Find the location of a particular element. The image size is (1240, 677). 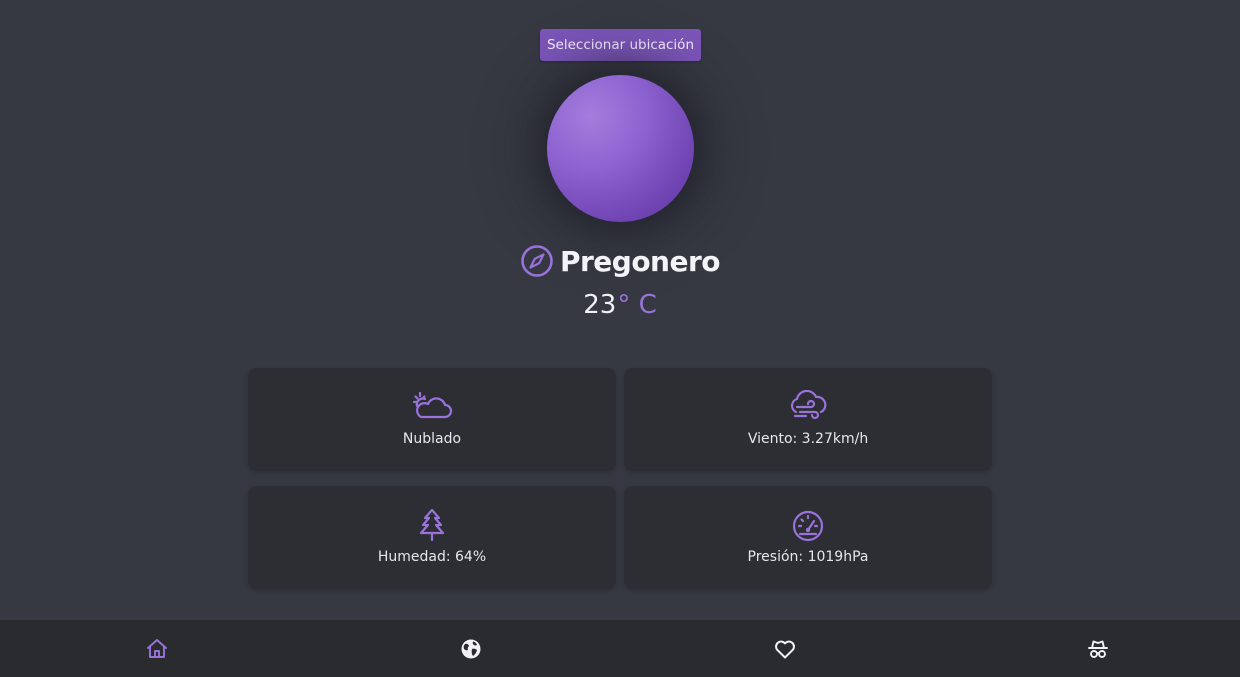

city-name: Pregonero is located at coordinates (640, 261).